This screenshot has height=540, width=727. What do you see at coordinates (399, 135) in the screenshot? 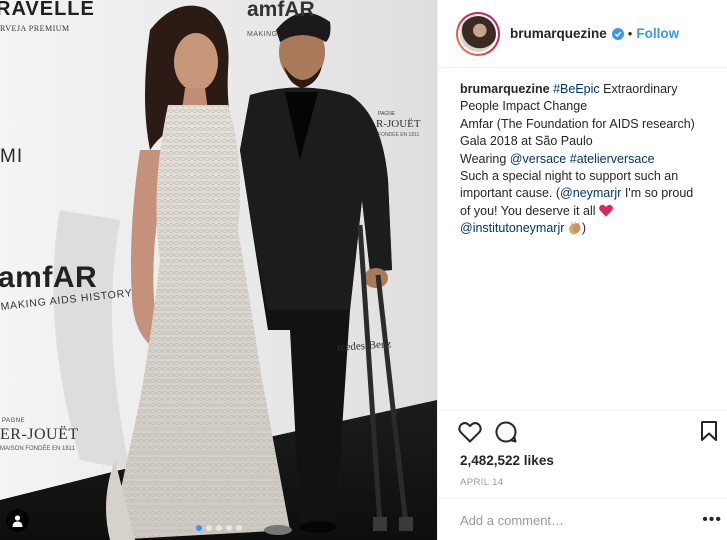
I see `backdrop-perrier-right-sub: FONDÉE EN 1811` at bounding box center [399, 135].